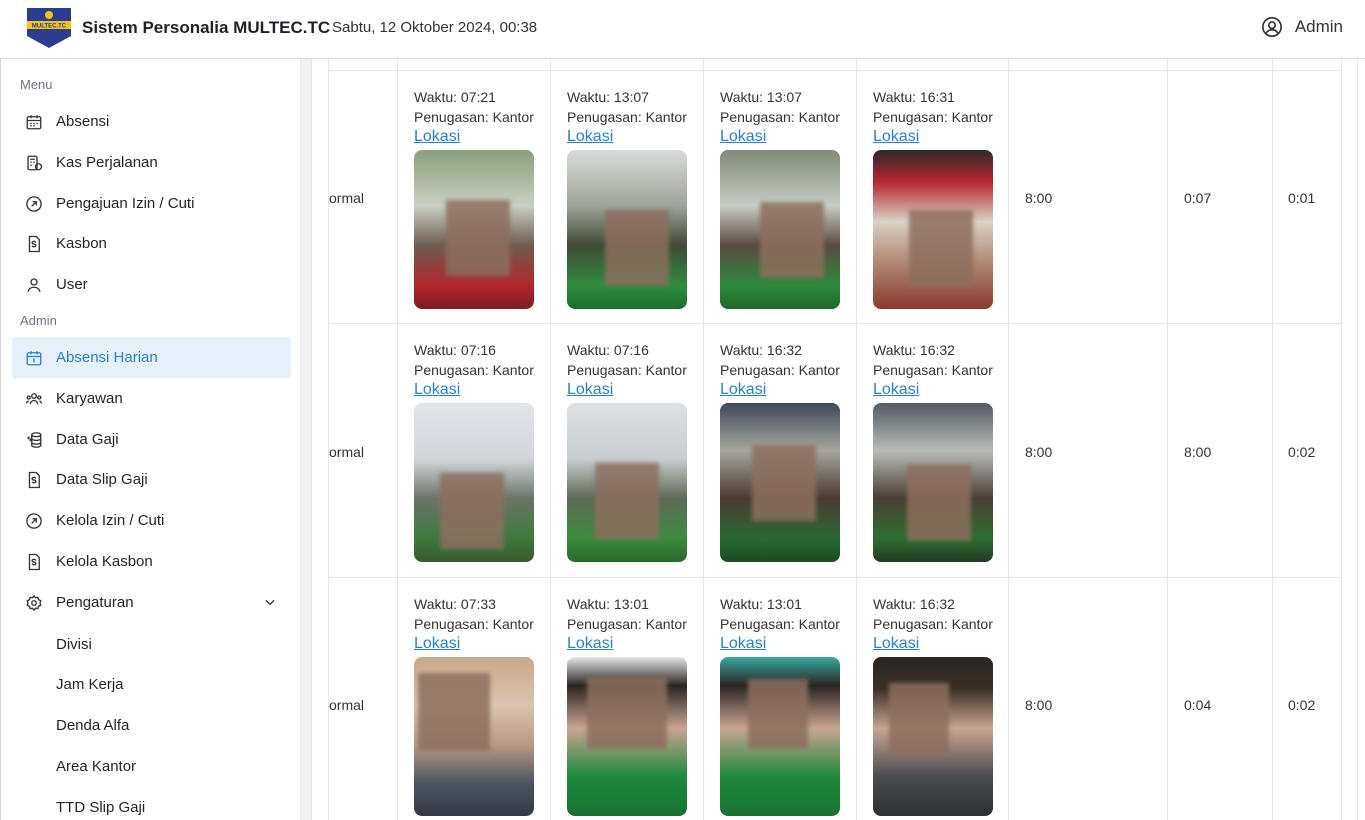 The width and height of the screenshot is (1365, 820). I want to click on sidebar-item-label: Kelola Izin / Cuti, so click(110, 520).